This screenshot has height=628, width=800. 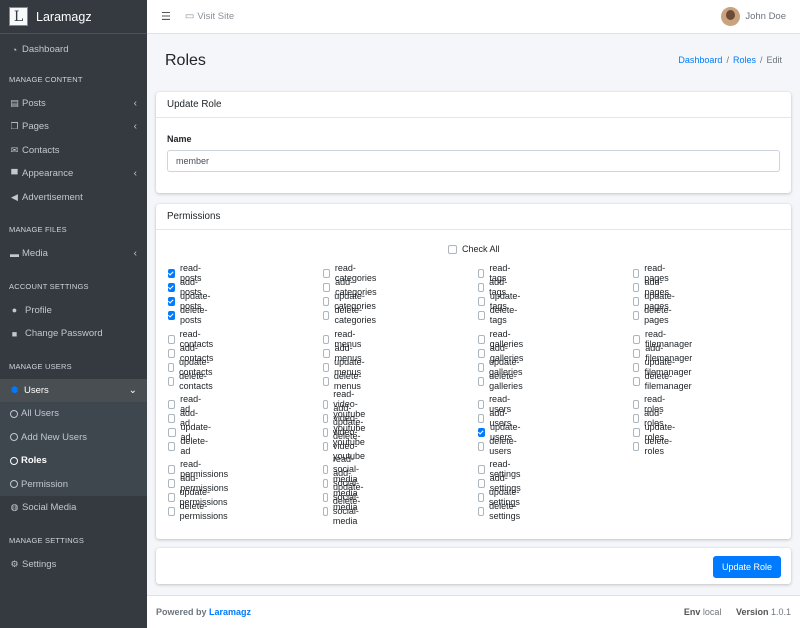 I want to click on sidebar-item-appearance: ▀ Appearance ‹, so click(x=73, y=174).